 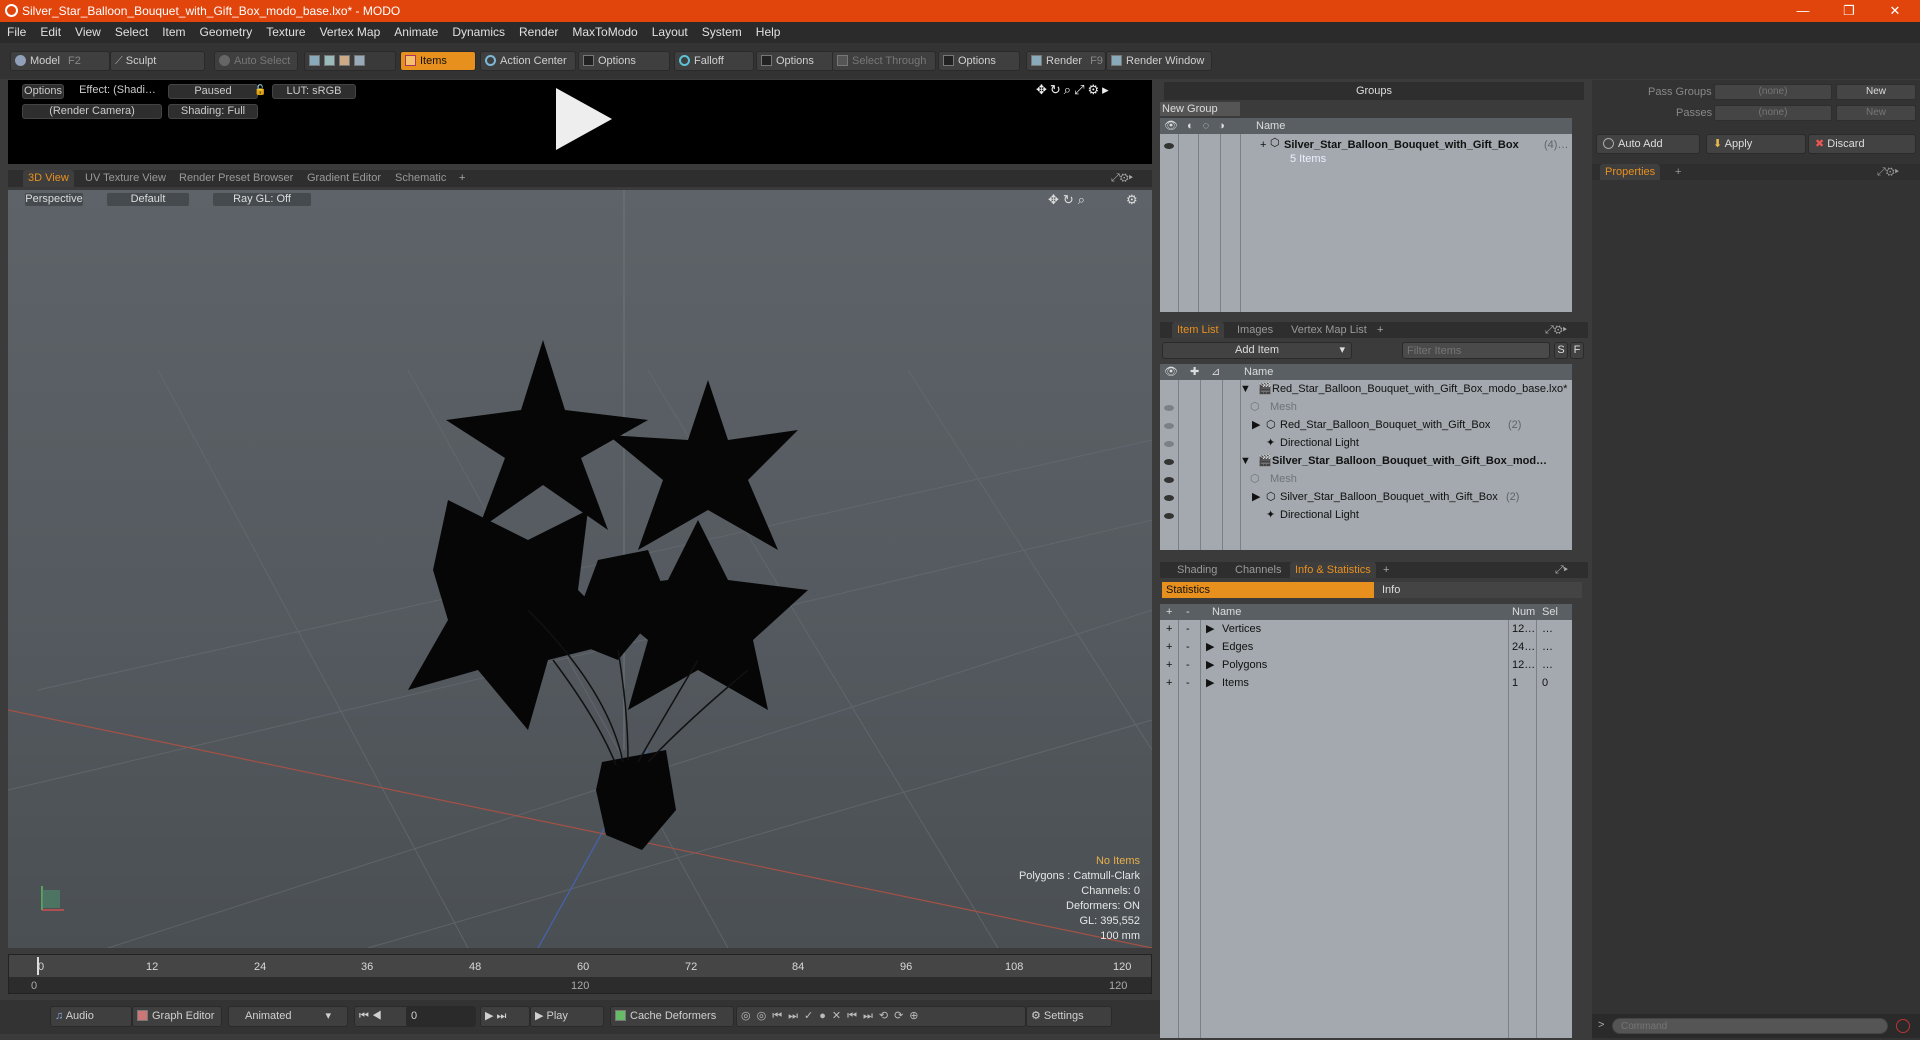 What do you see at coordinates (1159, 61) in the screenshot?
I see `render-window-button: Render Window` at bounding box center [1159, 61].